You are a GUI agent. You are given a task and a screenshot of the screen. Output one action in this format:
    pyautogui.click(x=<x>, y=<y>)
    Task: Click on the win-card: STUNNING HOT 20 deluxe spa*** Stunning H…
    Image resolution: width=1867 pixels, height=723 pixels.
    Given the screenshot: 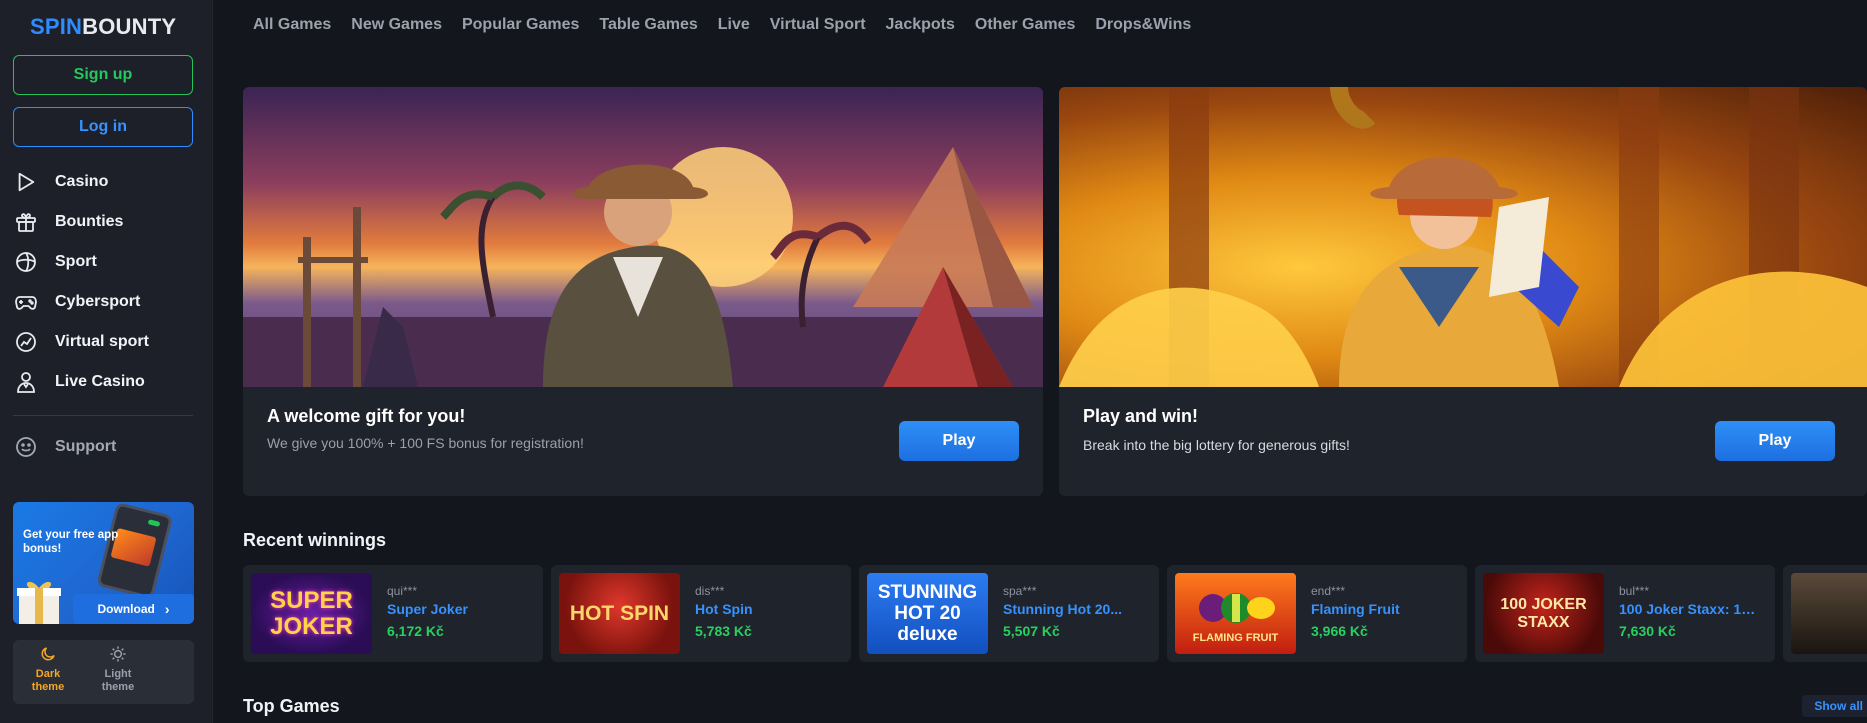 What is the action you would take?
    pyautogui.click(x=1009, y=613)
    